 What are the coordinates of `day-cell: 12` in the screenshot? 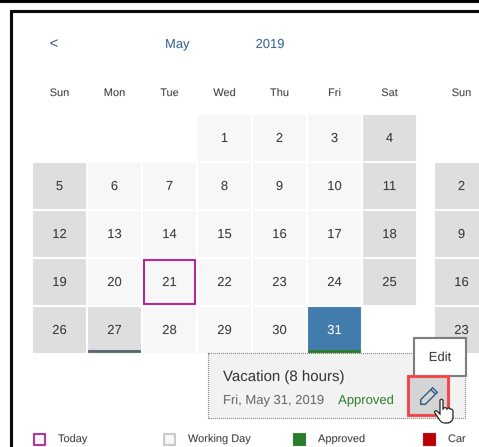 It's located at (59, 234).